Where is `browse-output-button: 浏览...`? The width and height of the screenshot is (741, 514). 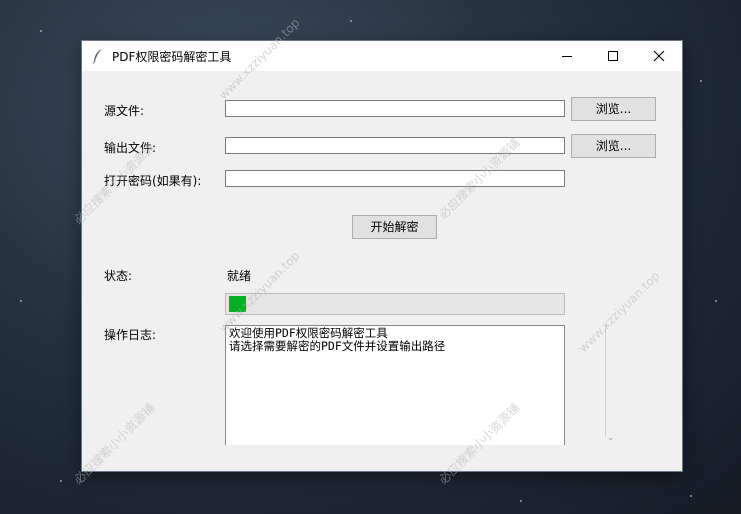
browse-output-button: 浏览... is located at coordinates (613, 146).